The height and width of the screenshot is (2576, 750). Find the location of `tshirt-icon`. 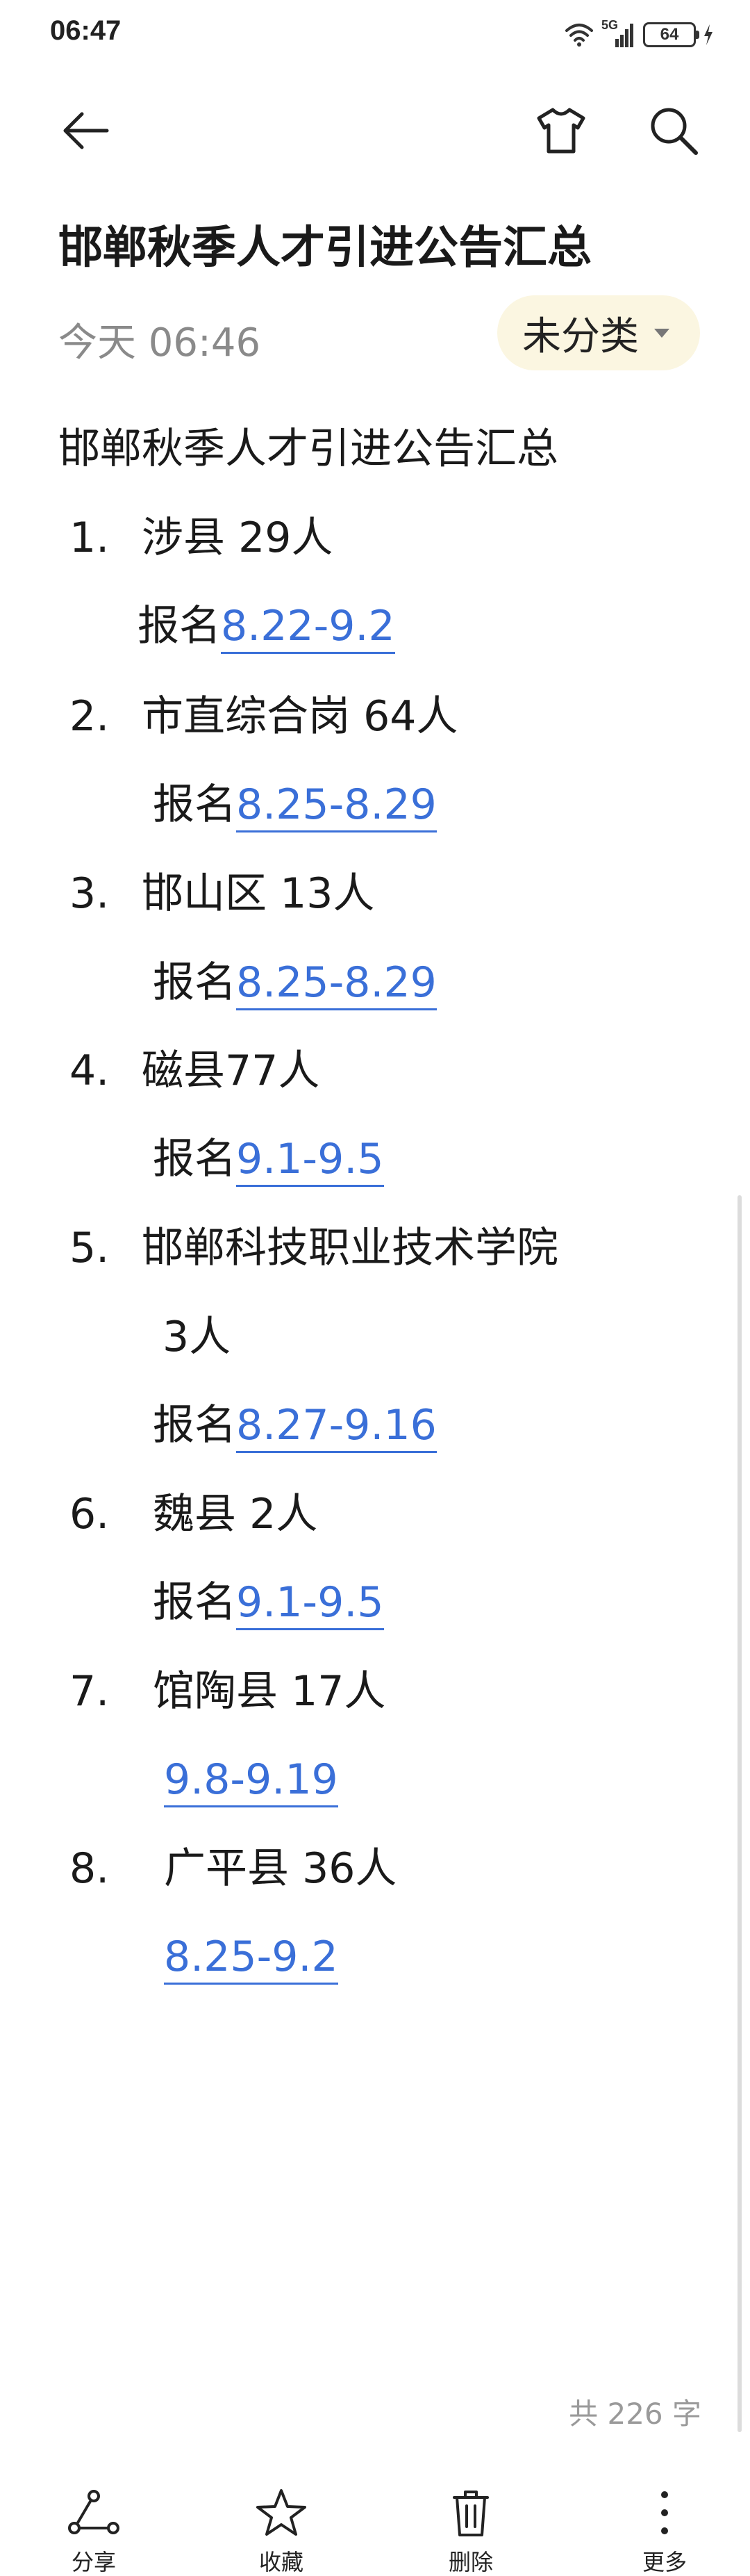

tshirt-icon is located at coordinates (561, 131).